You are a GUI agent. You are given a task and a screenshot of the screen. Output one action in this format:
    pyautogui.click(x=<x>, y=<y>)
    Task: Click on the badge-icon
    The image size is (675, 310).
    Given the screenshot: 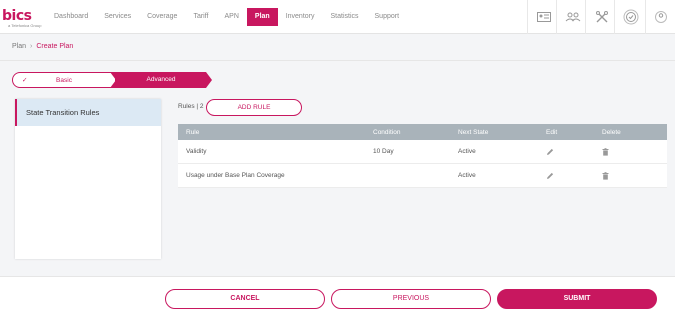 What is the action you would take?
    pyautogui.click(x=630, y=17)
    